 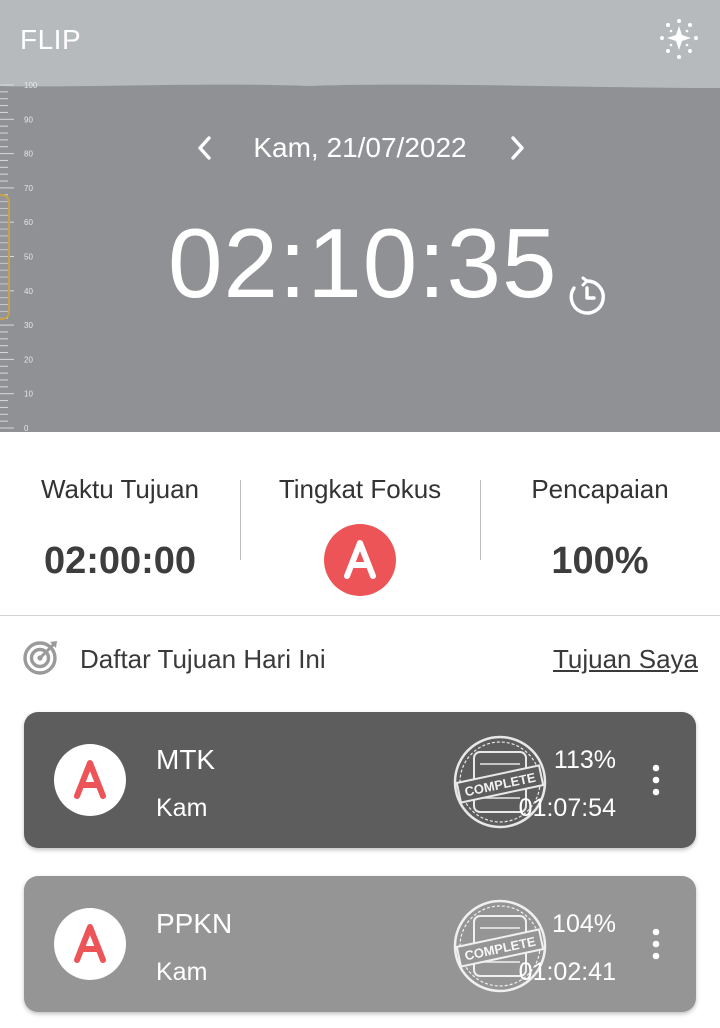 I want to click on goal-time: 01:02:41, so click(x=567, y=972).